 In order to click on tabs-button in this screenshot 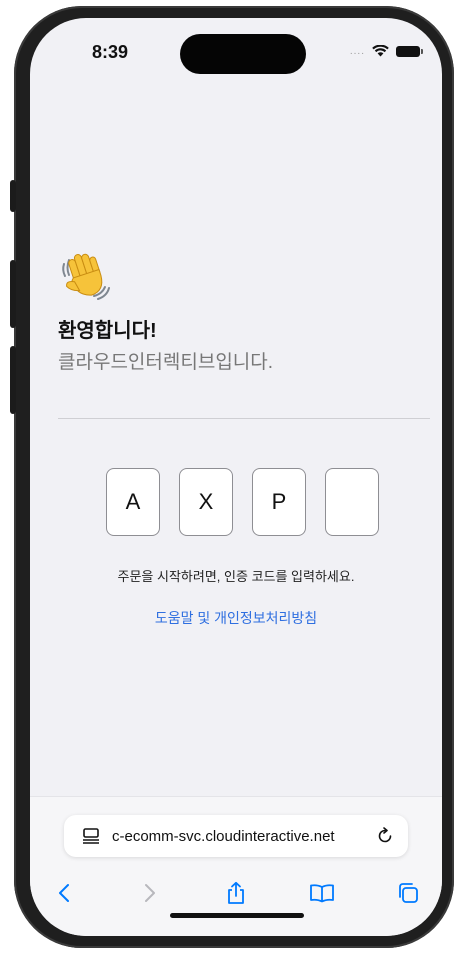, I will do `click(408, 893)`.